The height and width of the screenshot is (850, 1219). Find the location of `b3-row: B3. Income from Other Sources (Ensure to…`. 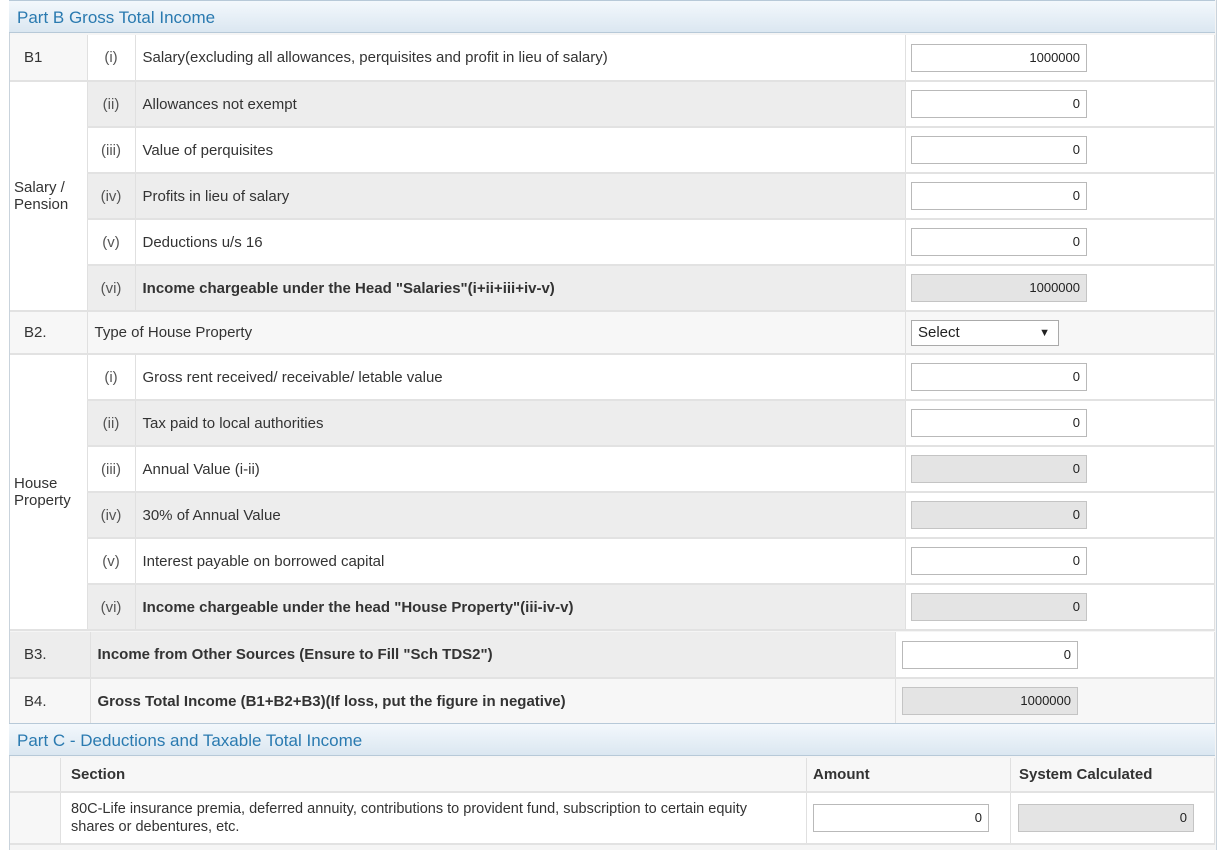

b3-row: B3. Income from Other Sources (Ensure to… is located at coordinates (612, 655).